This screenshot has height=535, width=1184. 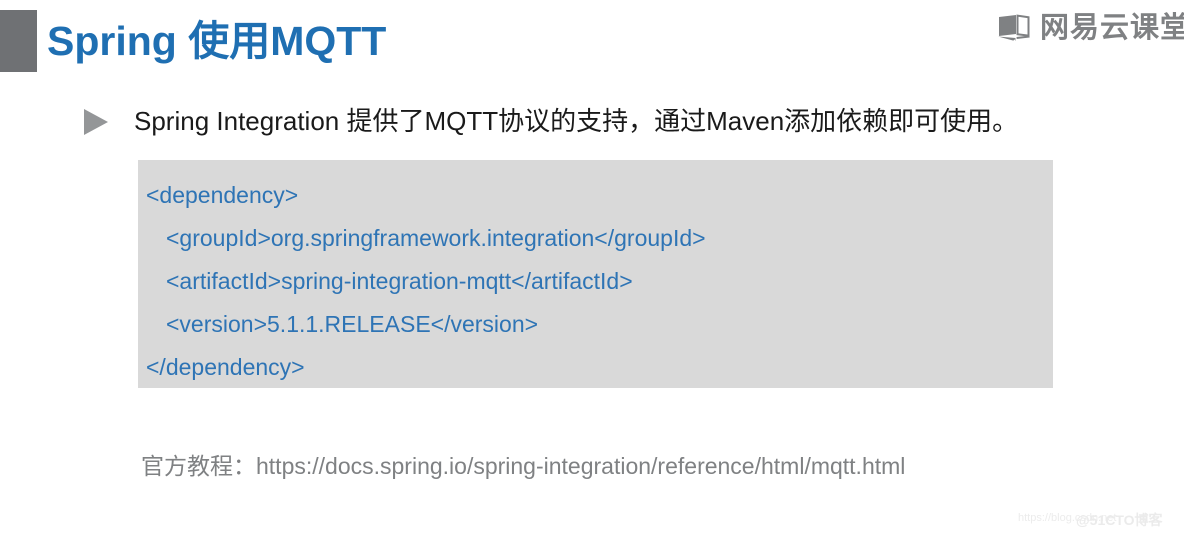 I want to click on watermark: https://blog.csdn.net @51CTO博客, so click(x=1092, y=520).